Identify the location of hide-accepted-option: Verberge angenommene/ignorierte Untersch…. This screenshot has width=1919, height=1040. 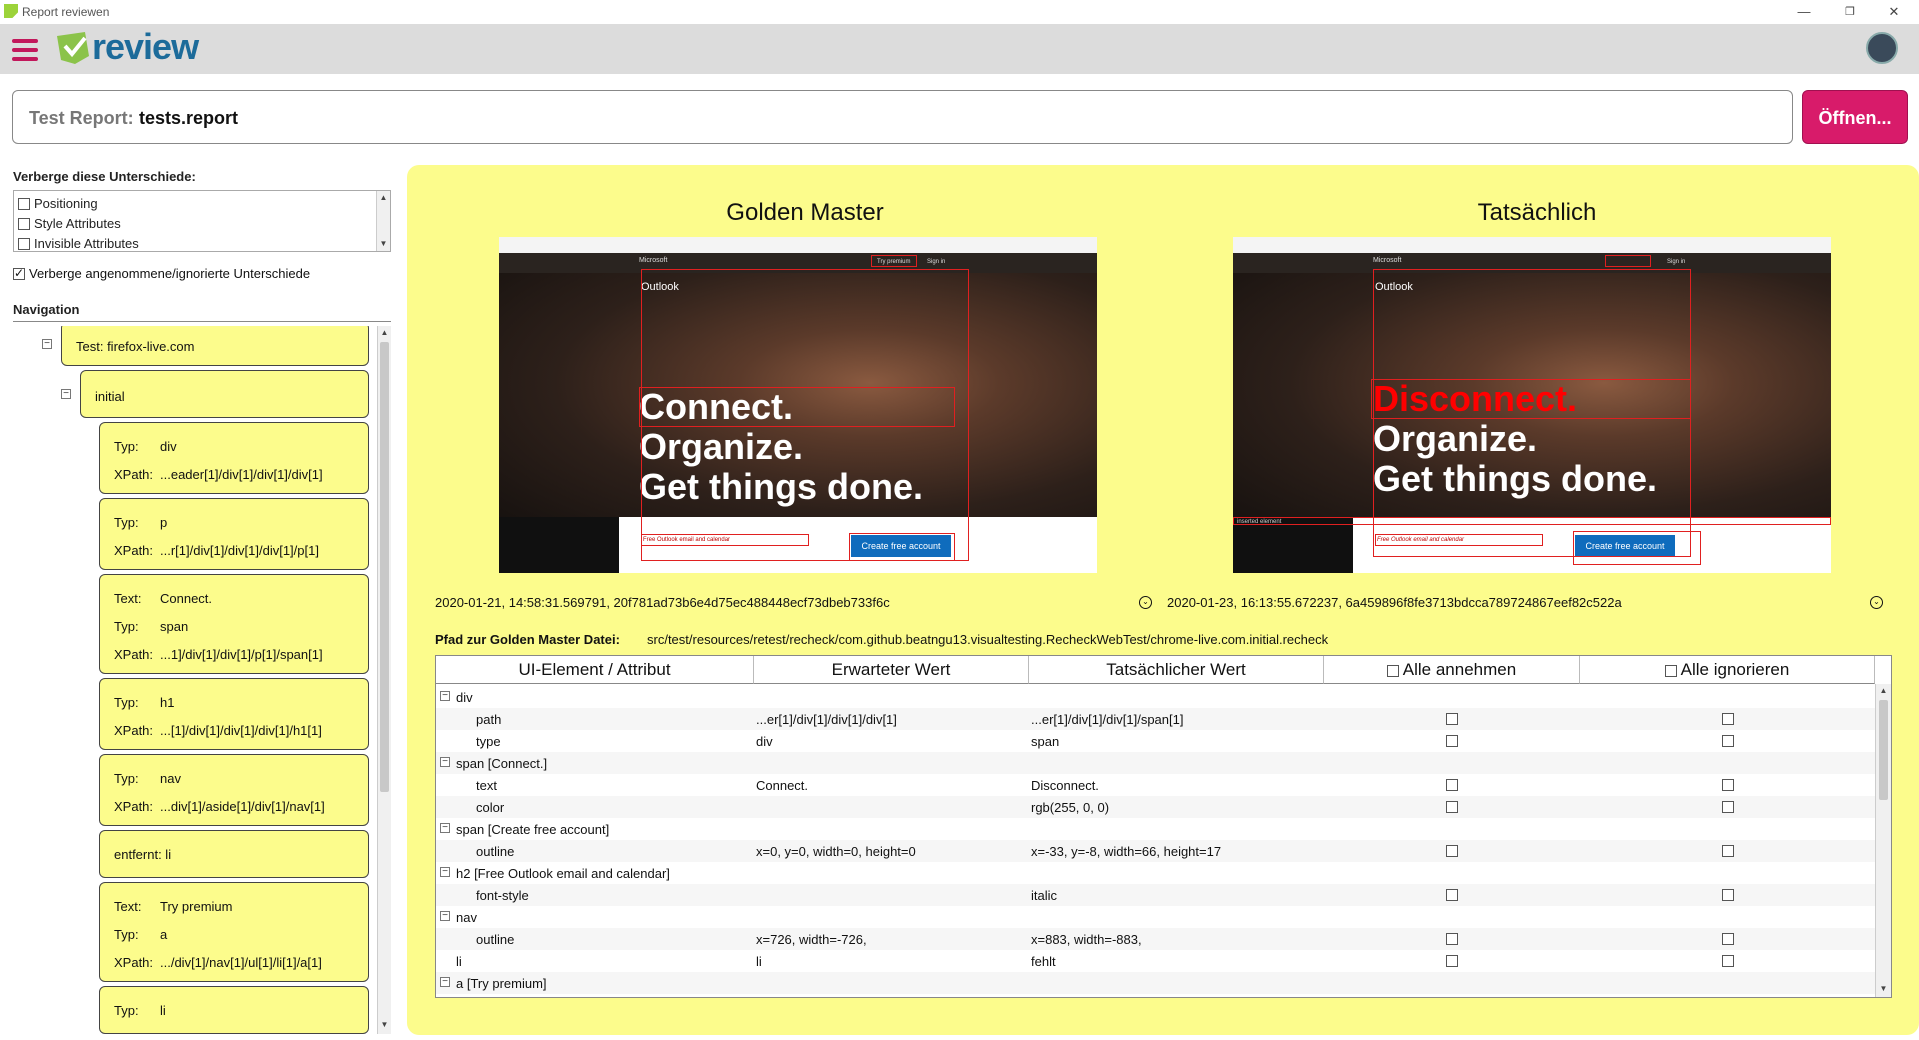
(161, 273).